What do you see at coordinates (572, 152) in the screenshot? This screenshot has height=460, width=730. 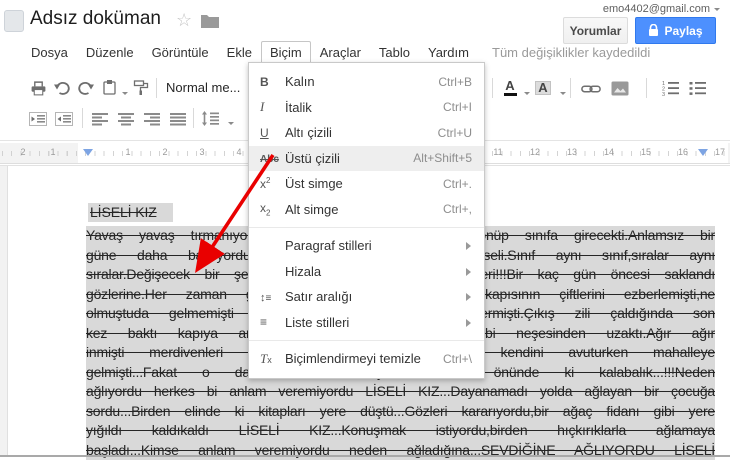 I see `ruler-number: 13` at bounding box center [572, 152].